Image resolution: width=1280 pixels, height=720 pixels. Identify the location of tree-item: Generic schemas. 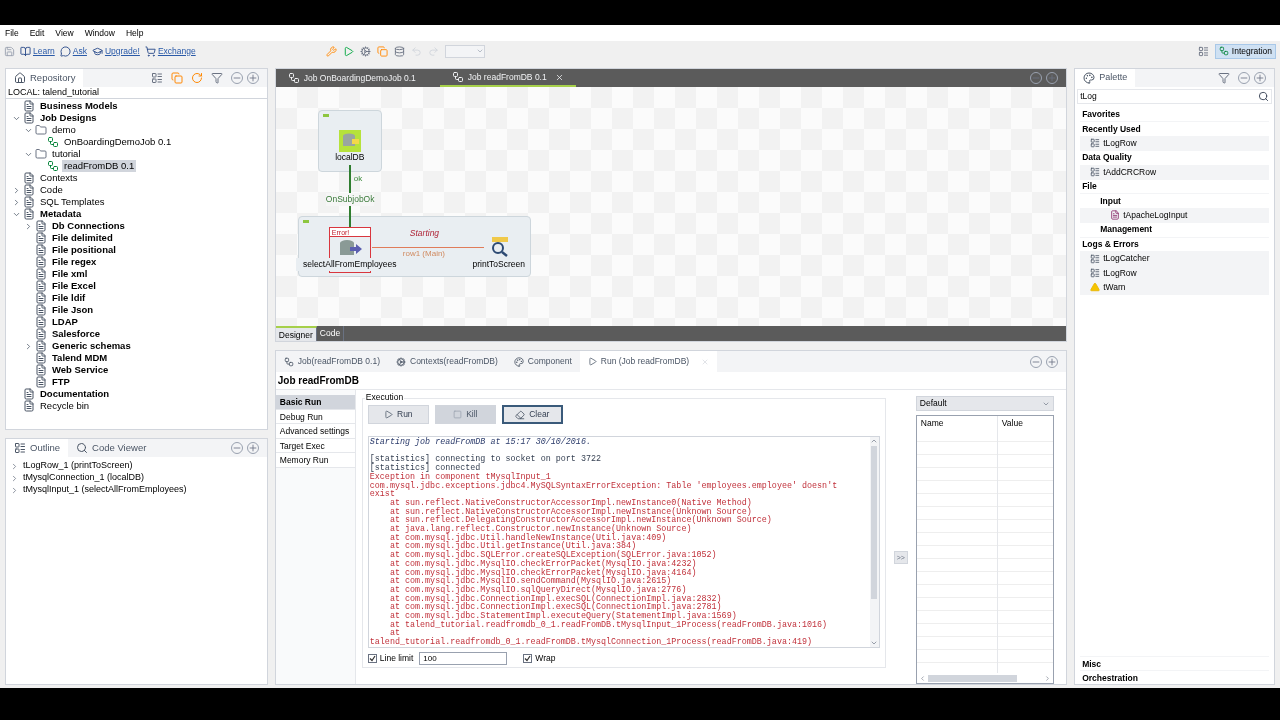
(91, 346).